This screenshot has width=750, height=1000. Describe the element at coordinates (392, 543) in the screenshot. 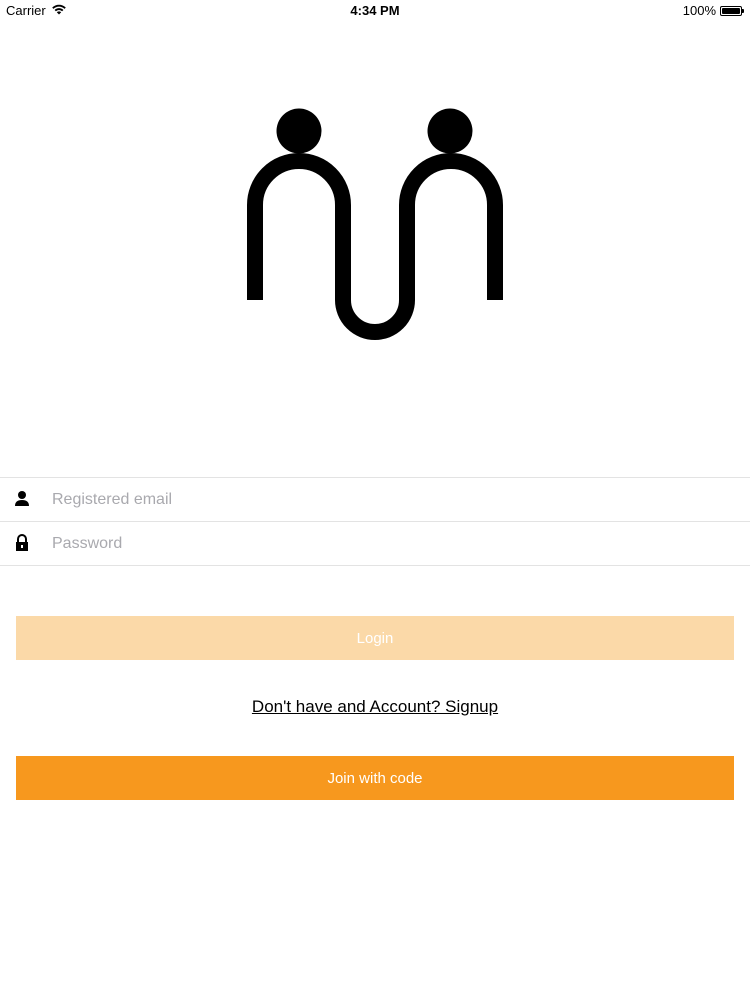

I see `password-field` at that location.